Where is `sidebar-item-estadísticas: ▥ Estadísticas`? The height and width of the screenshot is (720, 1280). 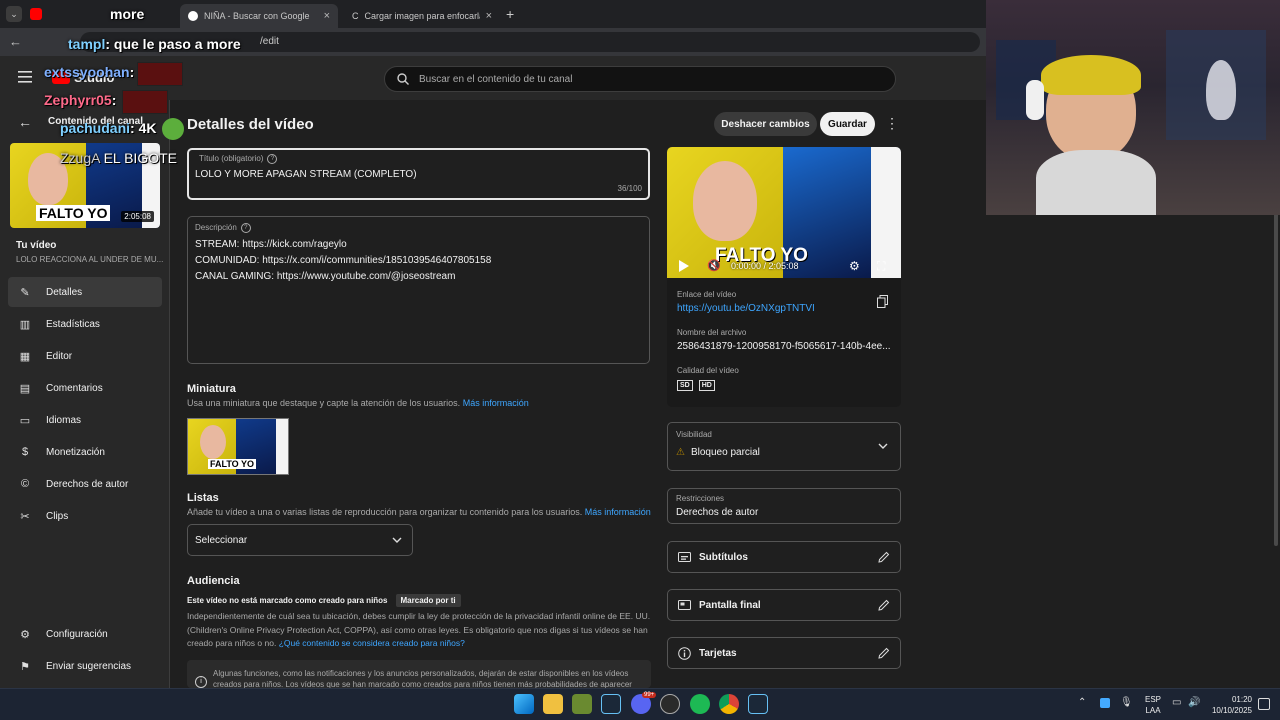 sidebar-item-estadísticas: ▥ Estadísticas is located at coordinates (85, 324).